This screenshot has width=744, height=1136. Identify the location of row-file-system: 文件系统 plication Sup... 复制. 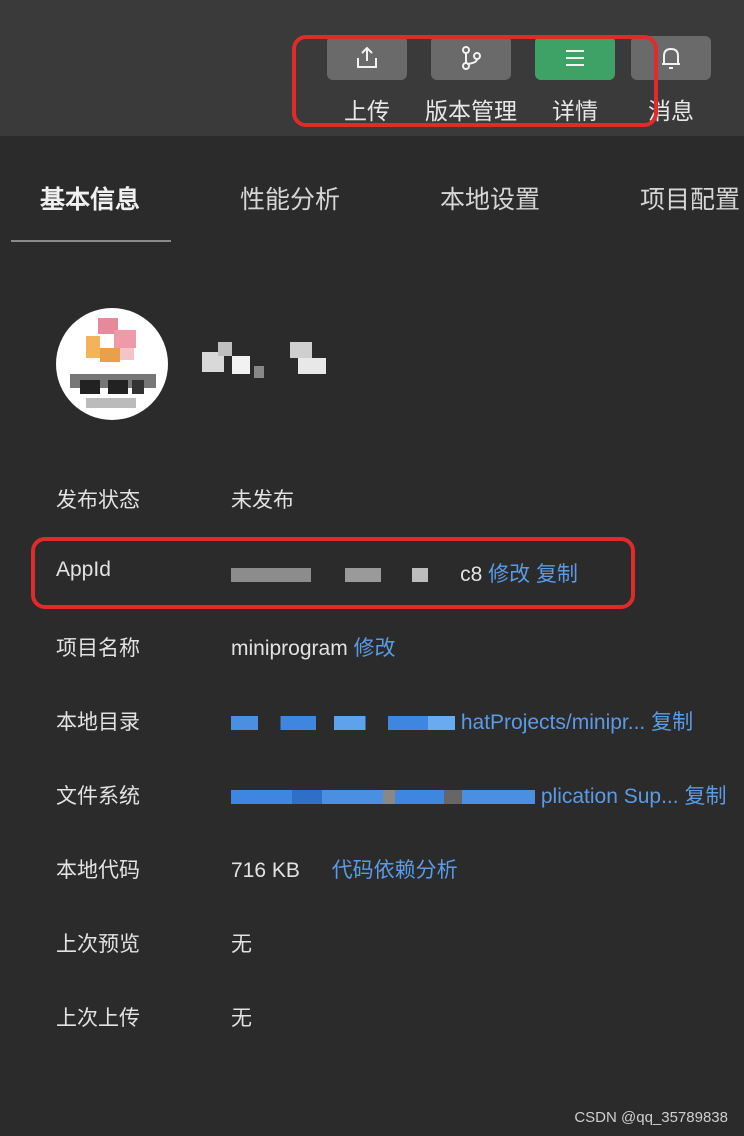
(396, 794).